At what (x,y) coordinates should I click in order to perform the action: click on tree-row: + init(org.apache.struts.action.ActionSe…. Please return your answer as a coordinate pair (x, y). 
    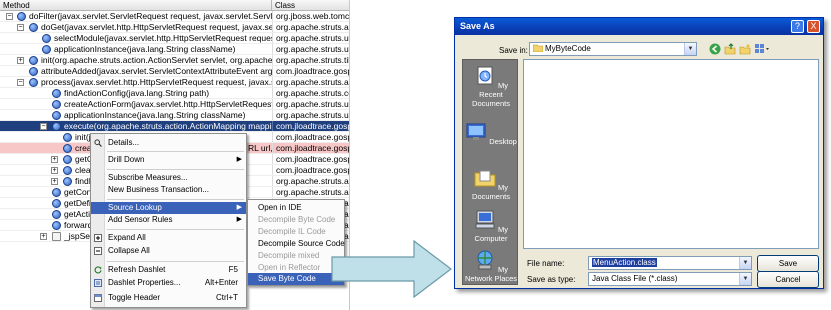
    Looking at the image, I should click on (174, 60).